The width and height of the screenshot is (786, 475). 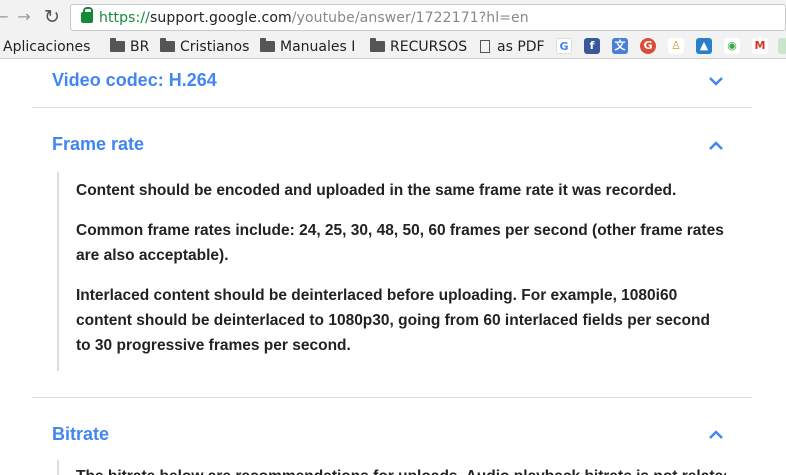 I want to click on gmail-icon: M, so click(x=760, y=46).